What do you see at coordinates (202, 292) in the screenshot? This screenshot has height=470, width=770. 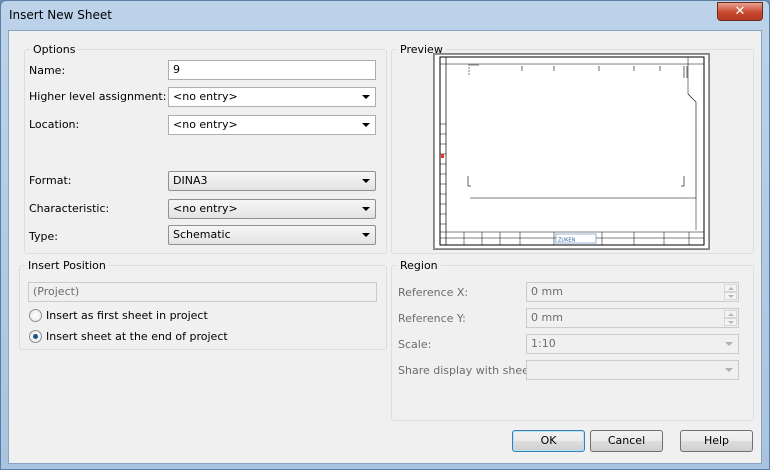 I see `project-field: (Project)` at bounding box center [202, 292].